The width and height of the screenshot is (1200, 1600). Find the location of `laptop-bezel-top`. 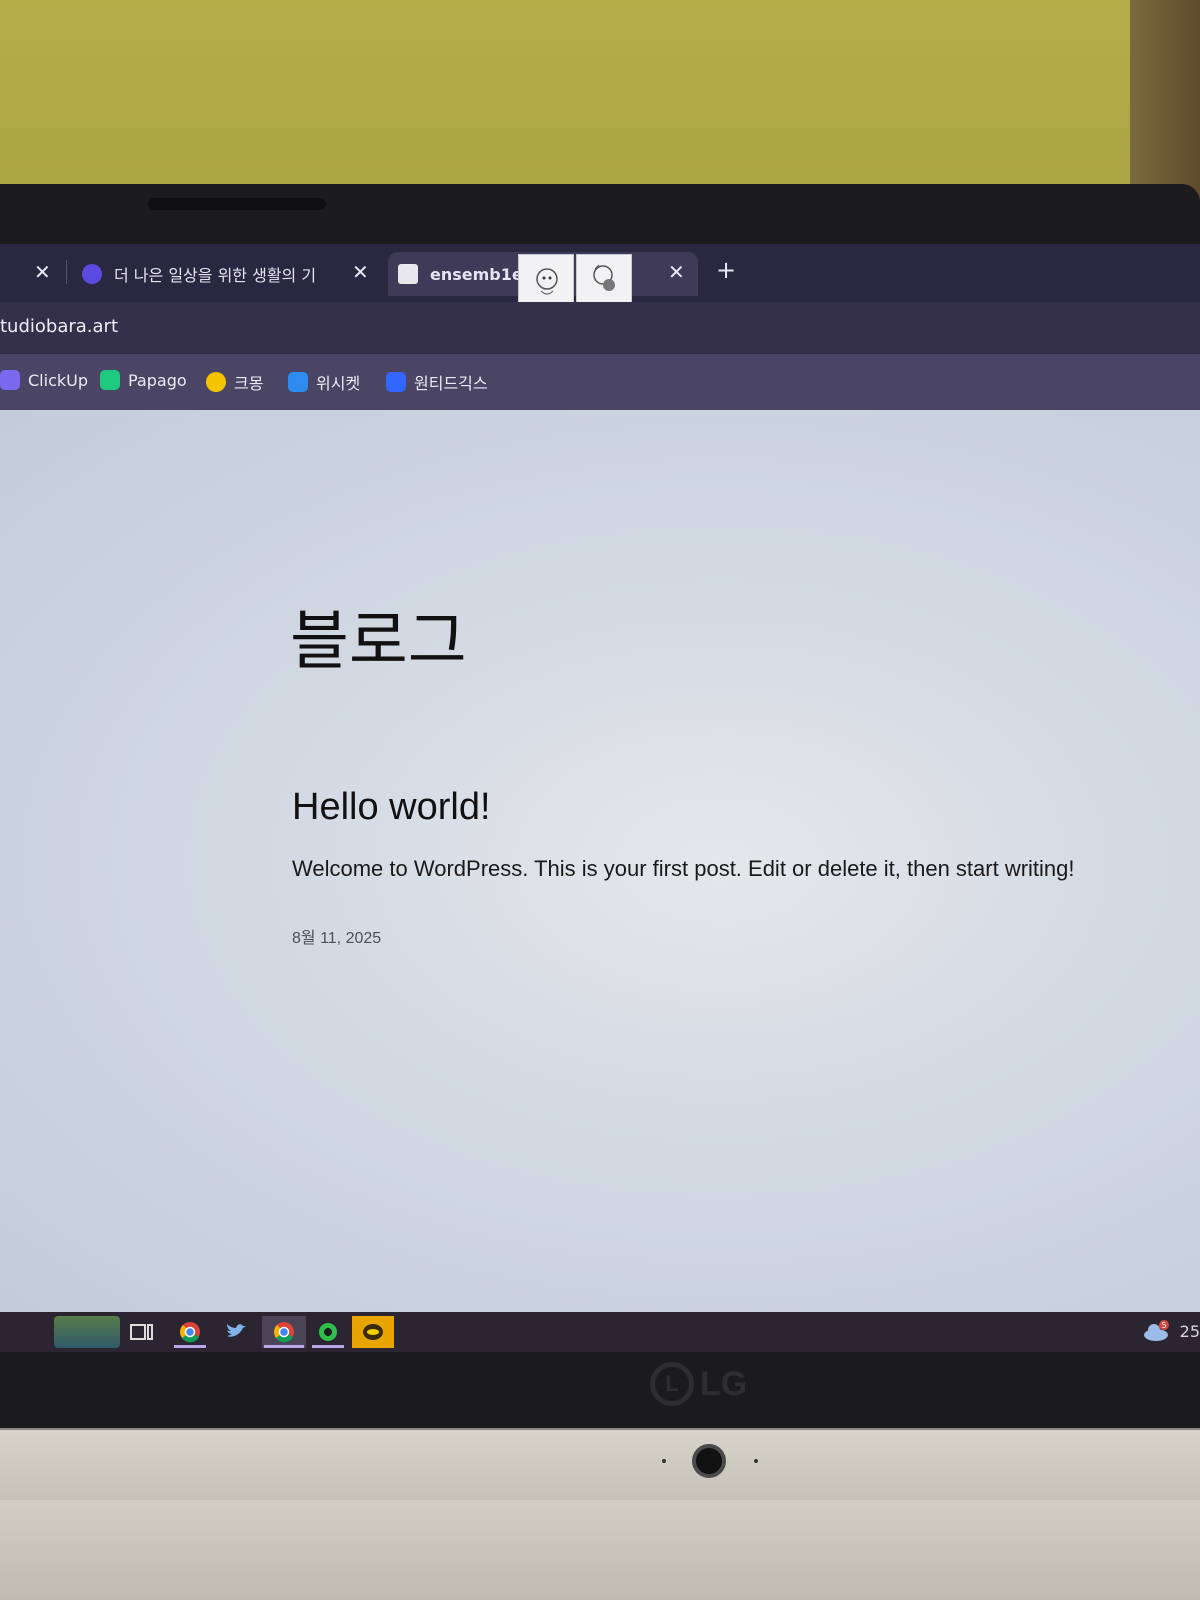

laptop-bezel-top is located at coordinates (600, 216).